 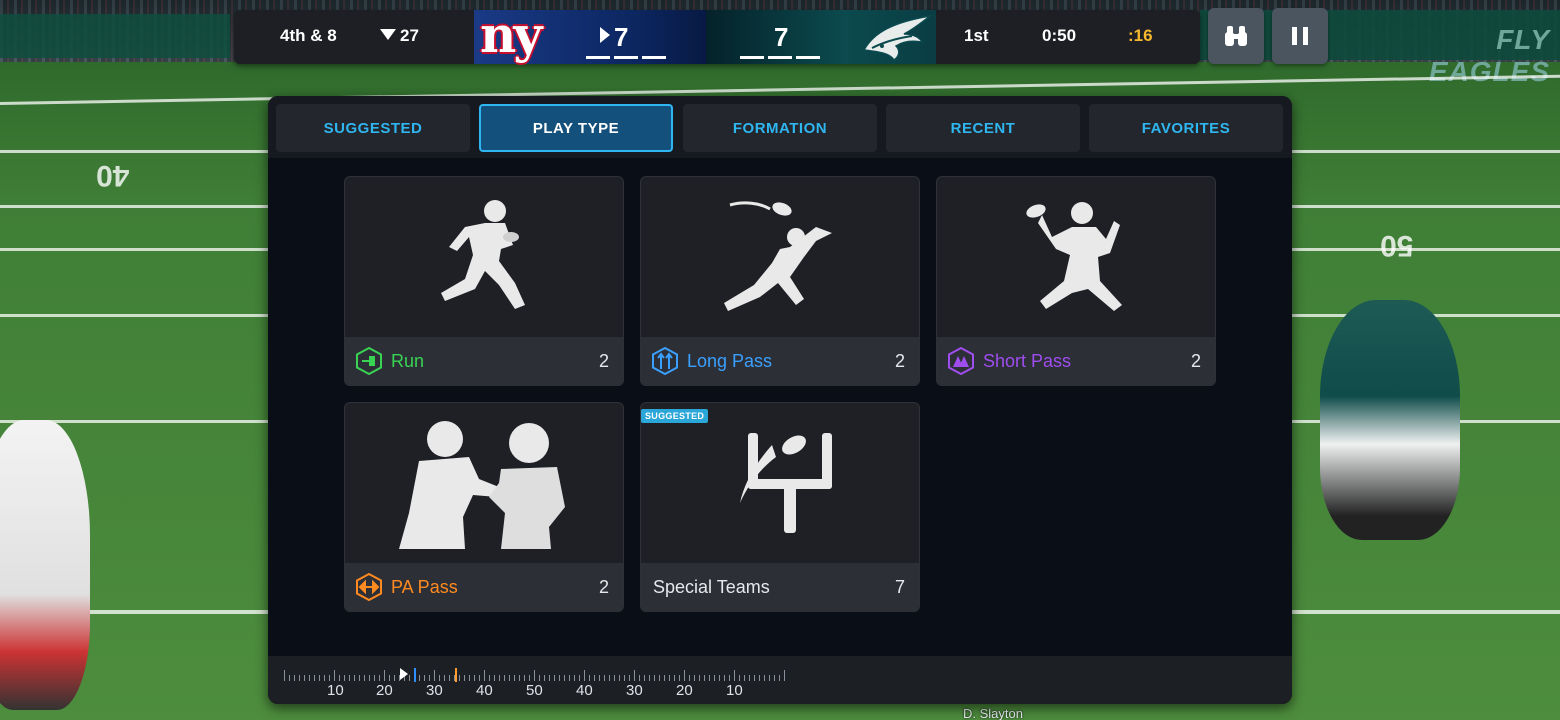 I want to click on field-position-meter: 10 20 30 40 50 40 30 20 10, so click(x=780, y=680).